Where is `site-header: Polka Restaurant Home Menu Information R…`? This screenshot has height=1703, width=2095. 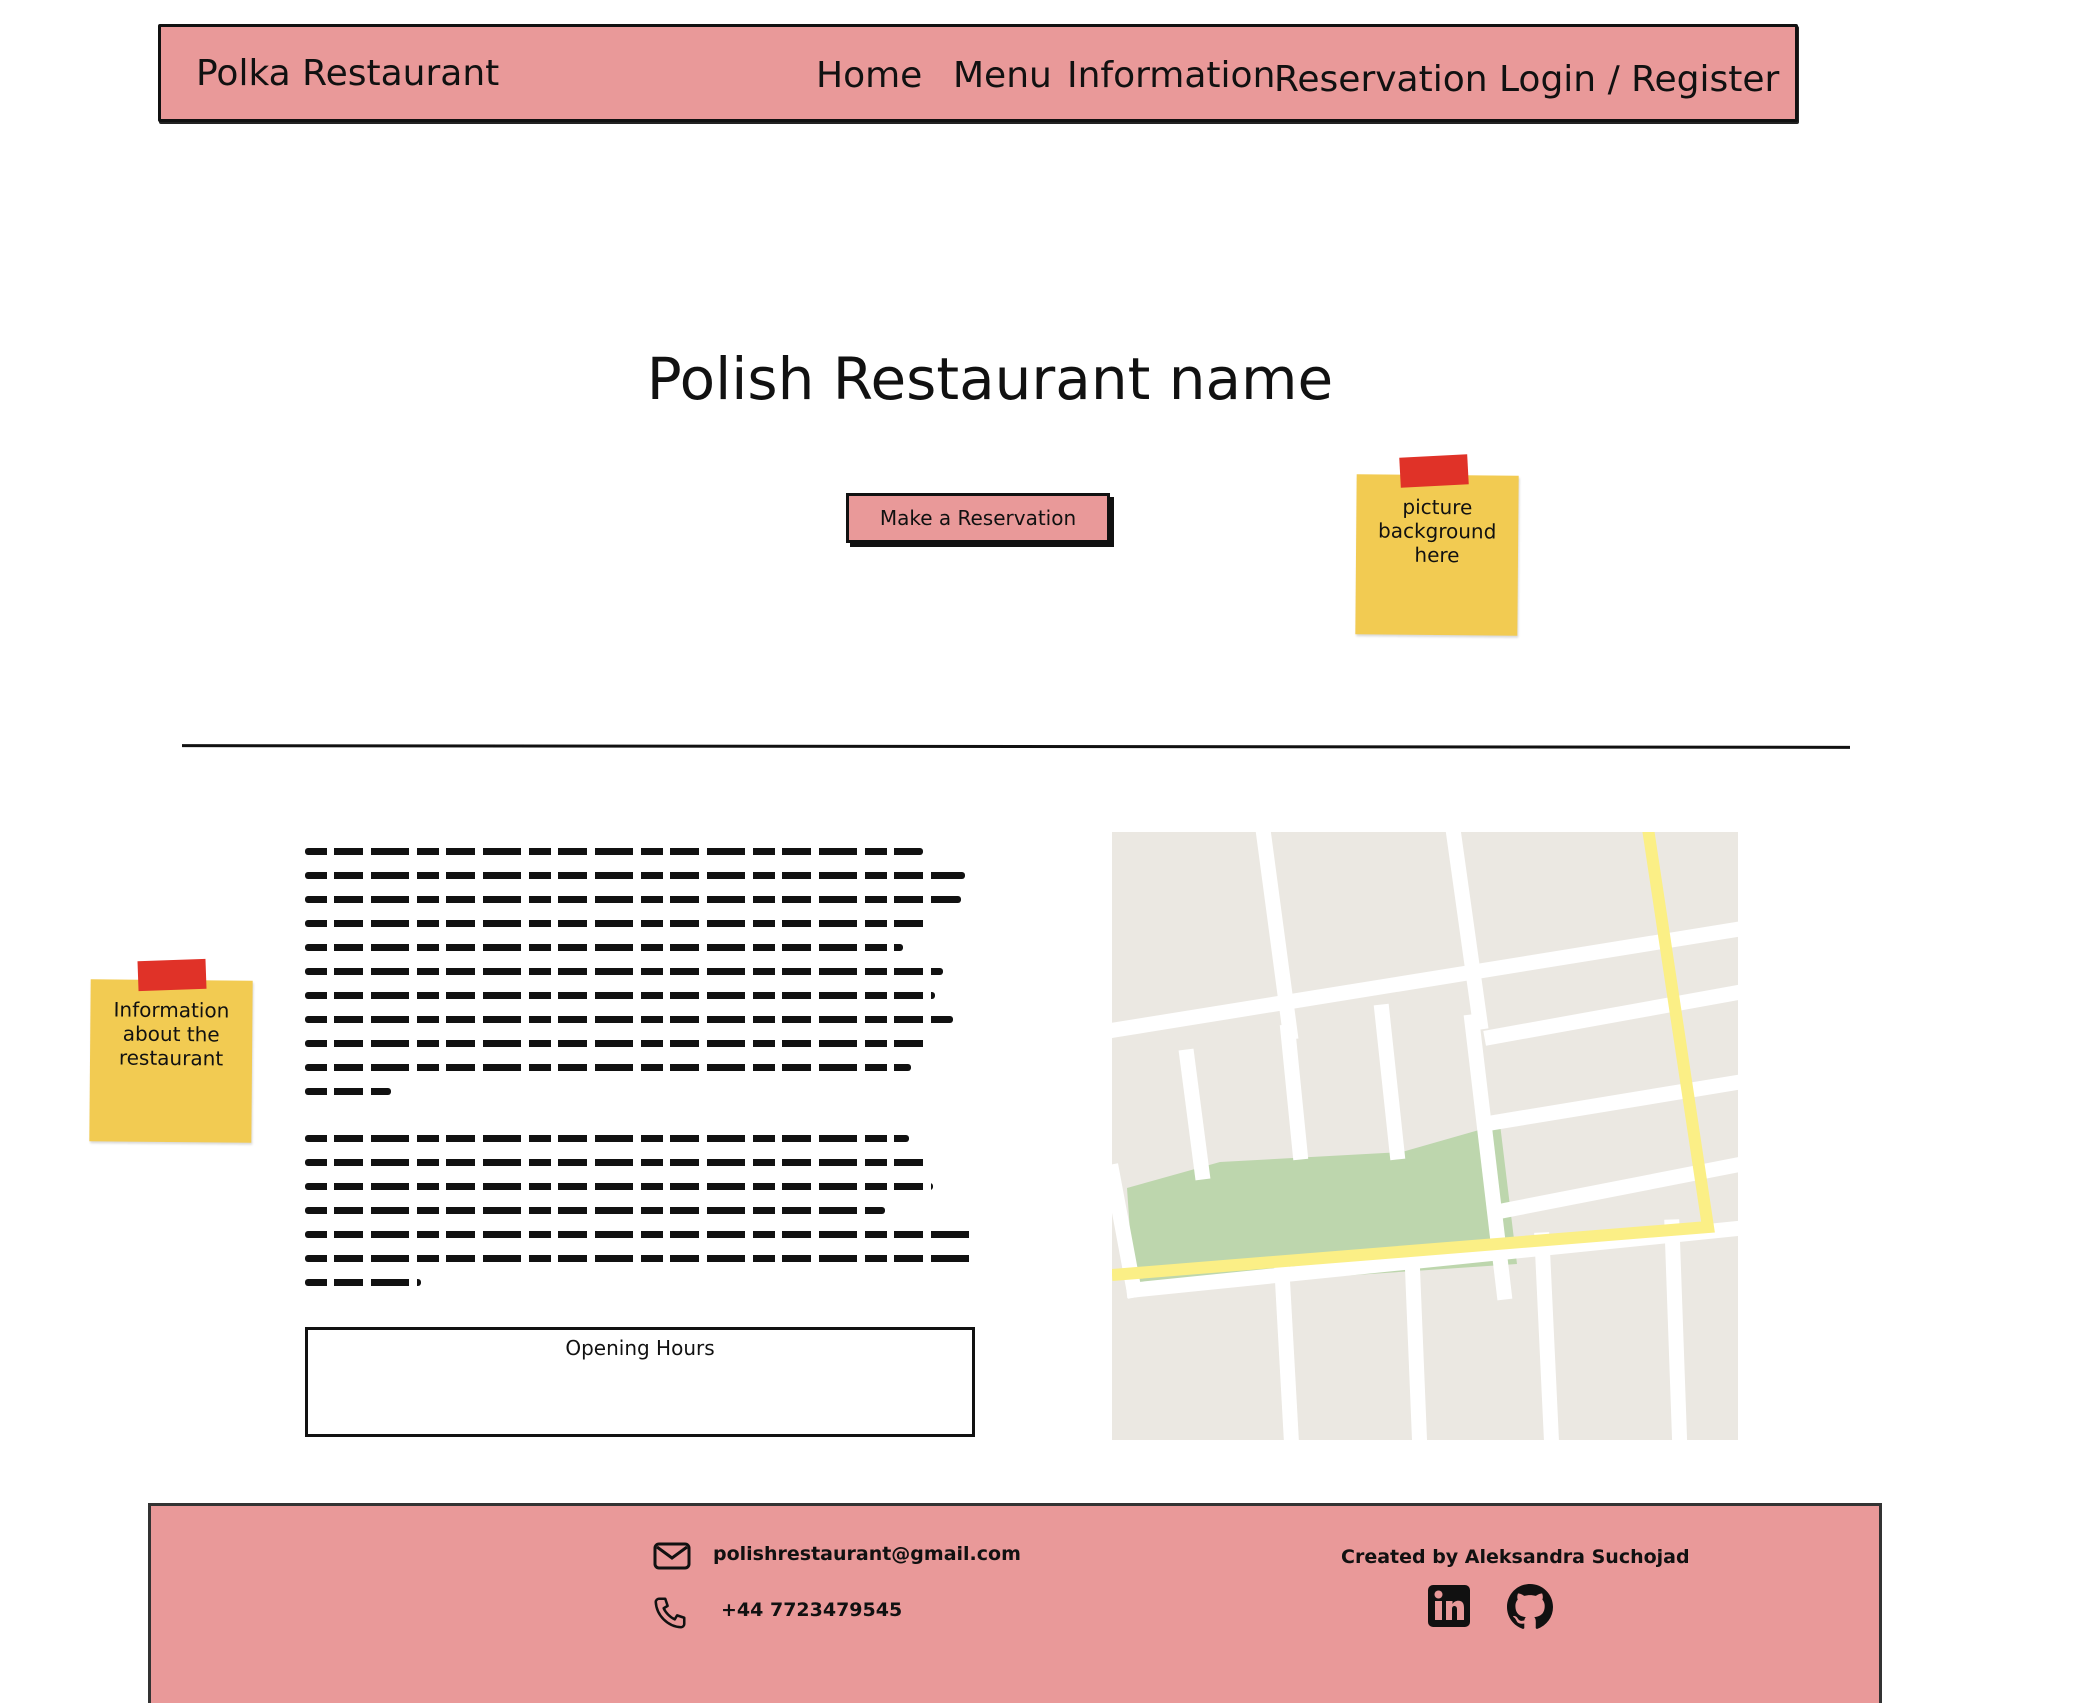
site-header: Polka Restaurant Home Menu Information R… is located at coordinates (978, 73).